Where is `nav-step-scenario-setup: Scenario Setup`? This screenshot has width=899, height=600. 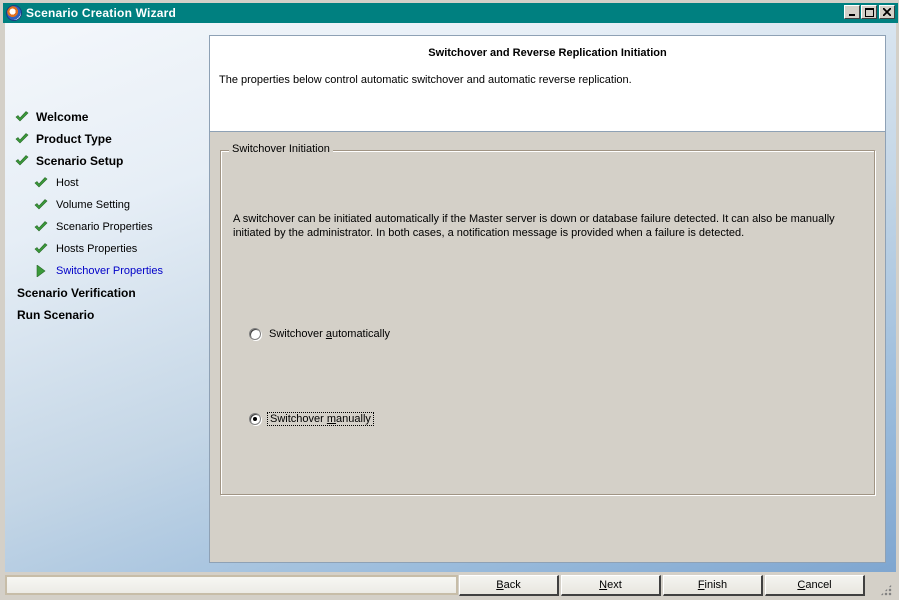
nav-step-scenario-setup: Scenario Setup is located at coordinates (69, 161).